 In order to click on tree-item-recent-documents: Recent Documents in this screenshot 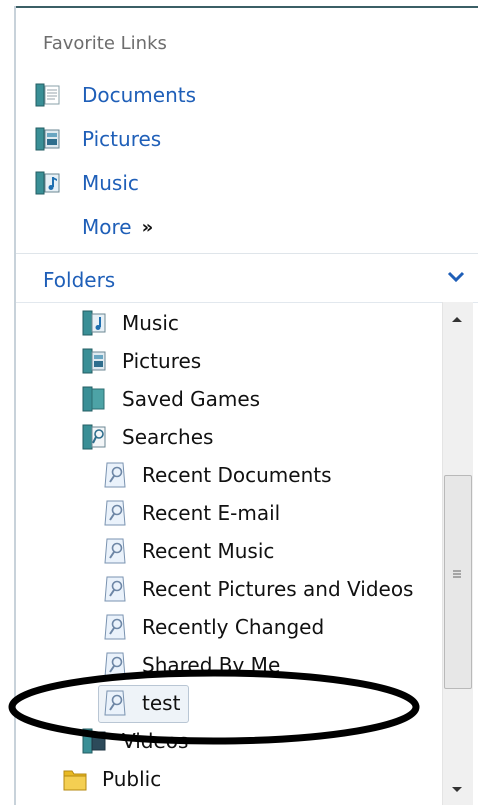, I will do `click(217, 475)`.